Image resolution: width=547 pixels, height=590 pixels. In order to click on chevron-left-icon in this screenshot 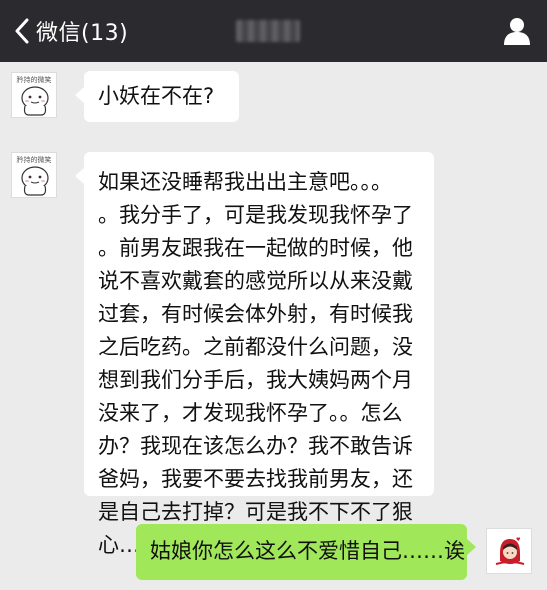, I will do `click(22, 31)`.